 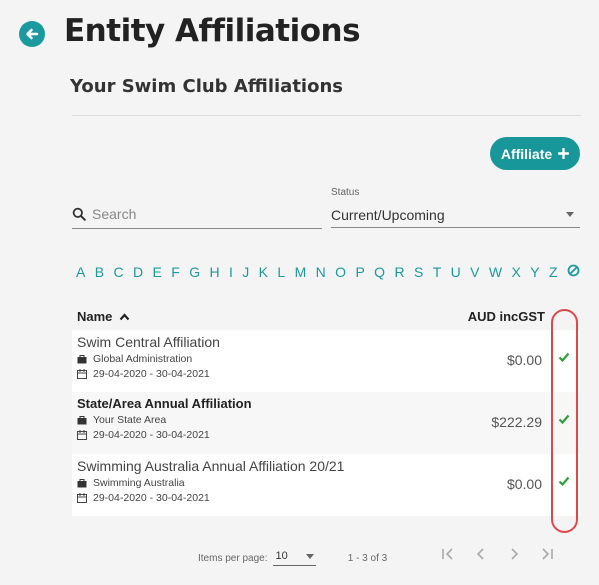 What do you see at coordinates (321, 272) in the screenshot?
I see `letter-filter: N` at bounding box center [321, 272].